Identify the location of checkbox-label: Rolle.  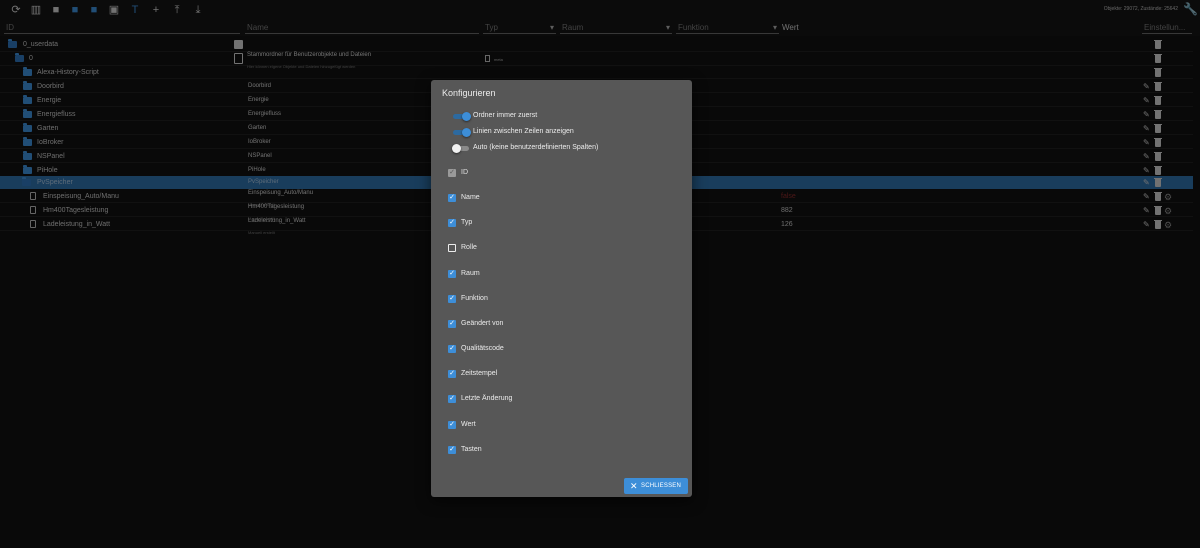
(469, 247).